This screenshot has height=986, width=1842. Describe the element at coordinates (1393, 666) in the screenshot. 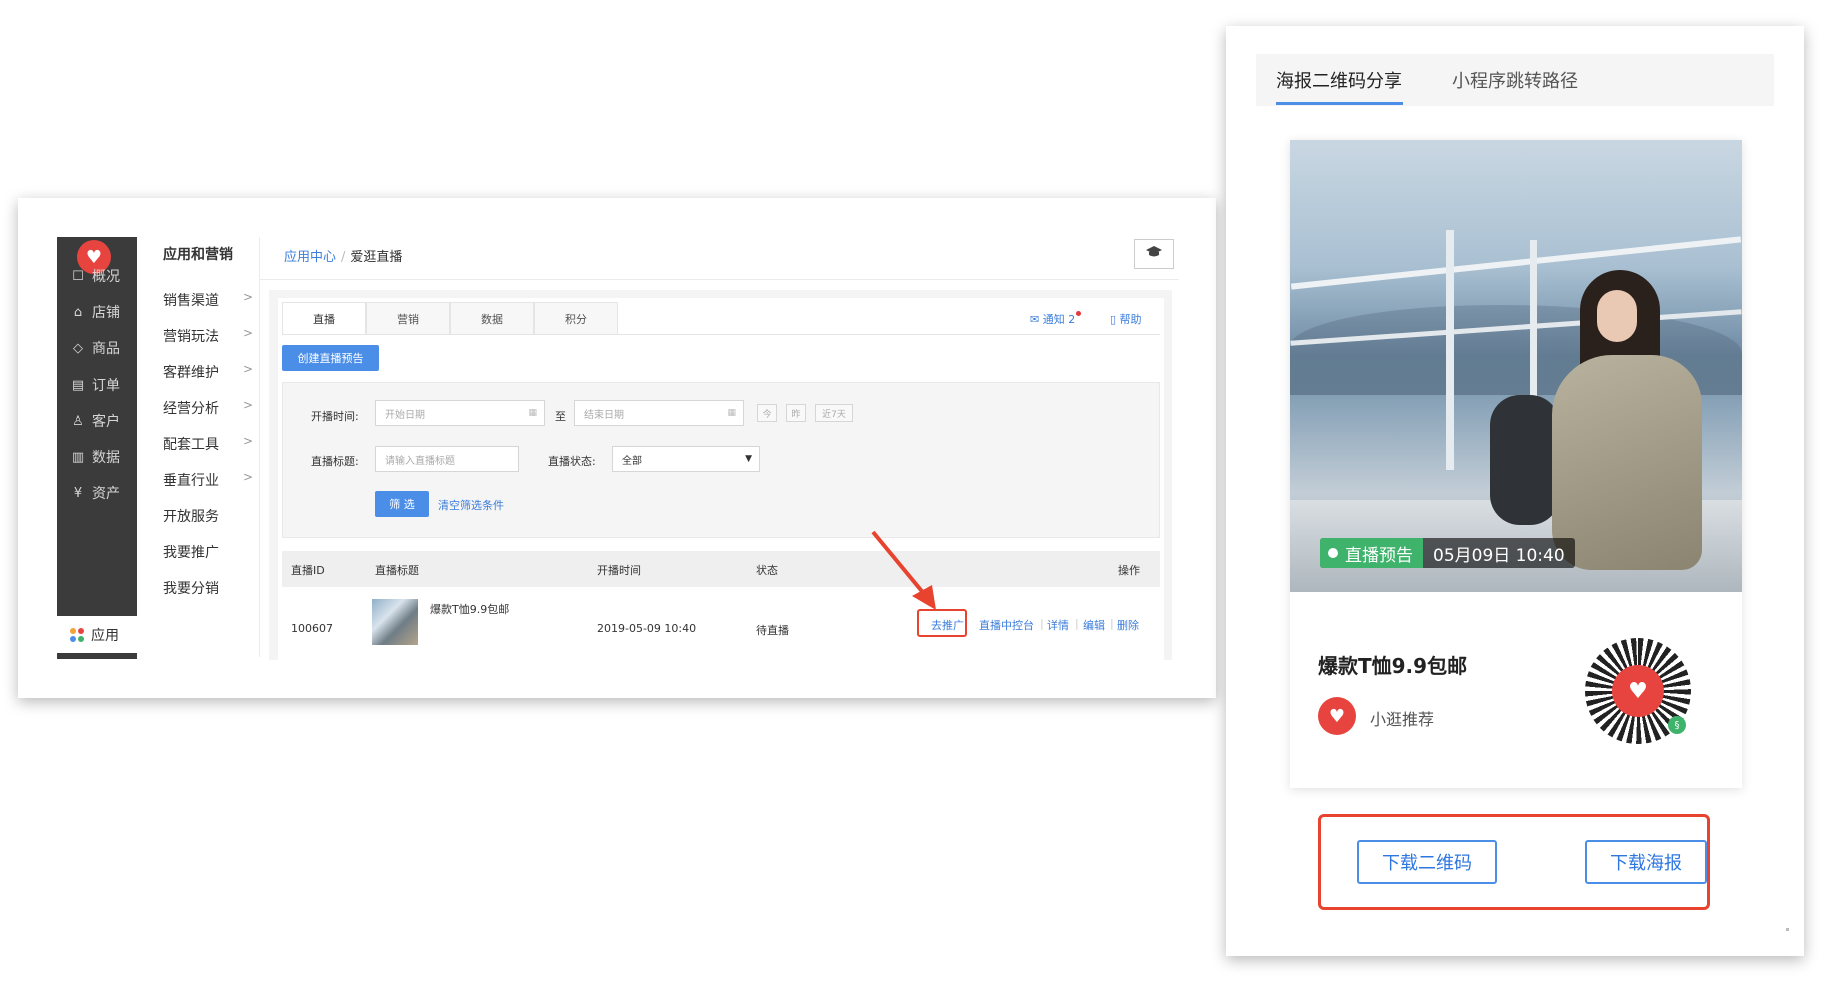

I see `poster-title: 爆款T恤9.9包邮` at that location.